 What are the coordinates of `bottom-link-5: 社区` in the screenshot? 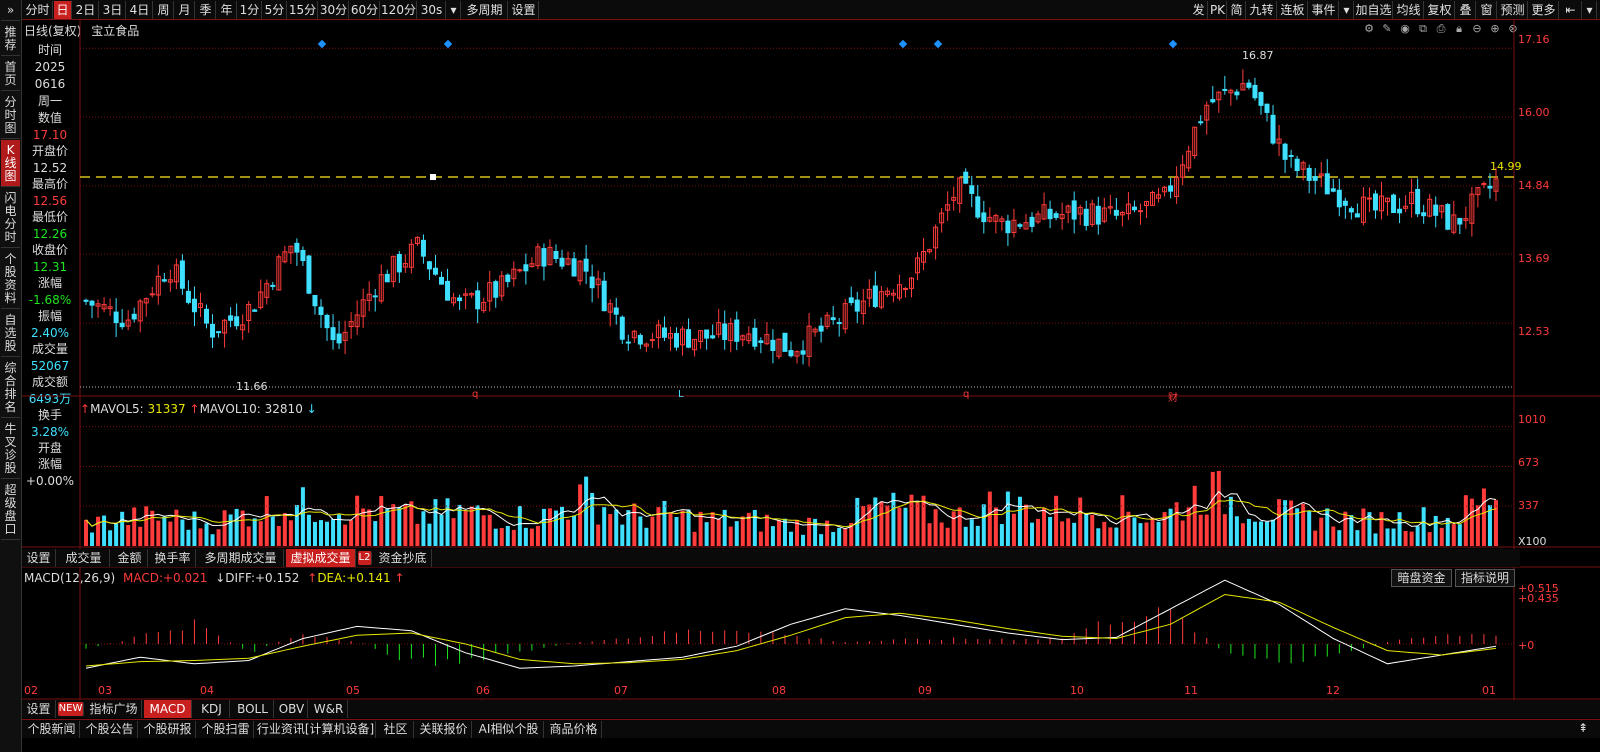 It's located at (396, 729).